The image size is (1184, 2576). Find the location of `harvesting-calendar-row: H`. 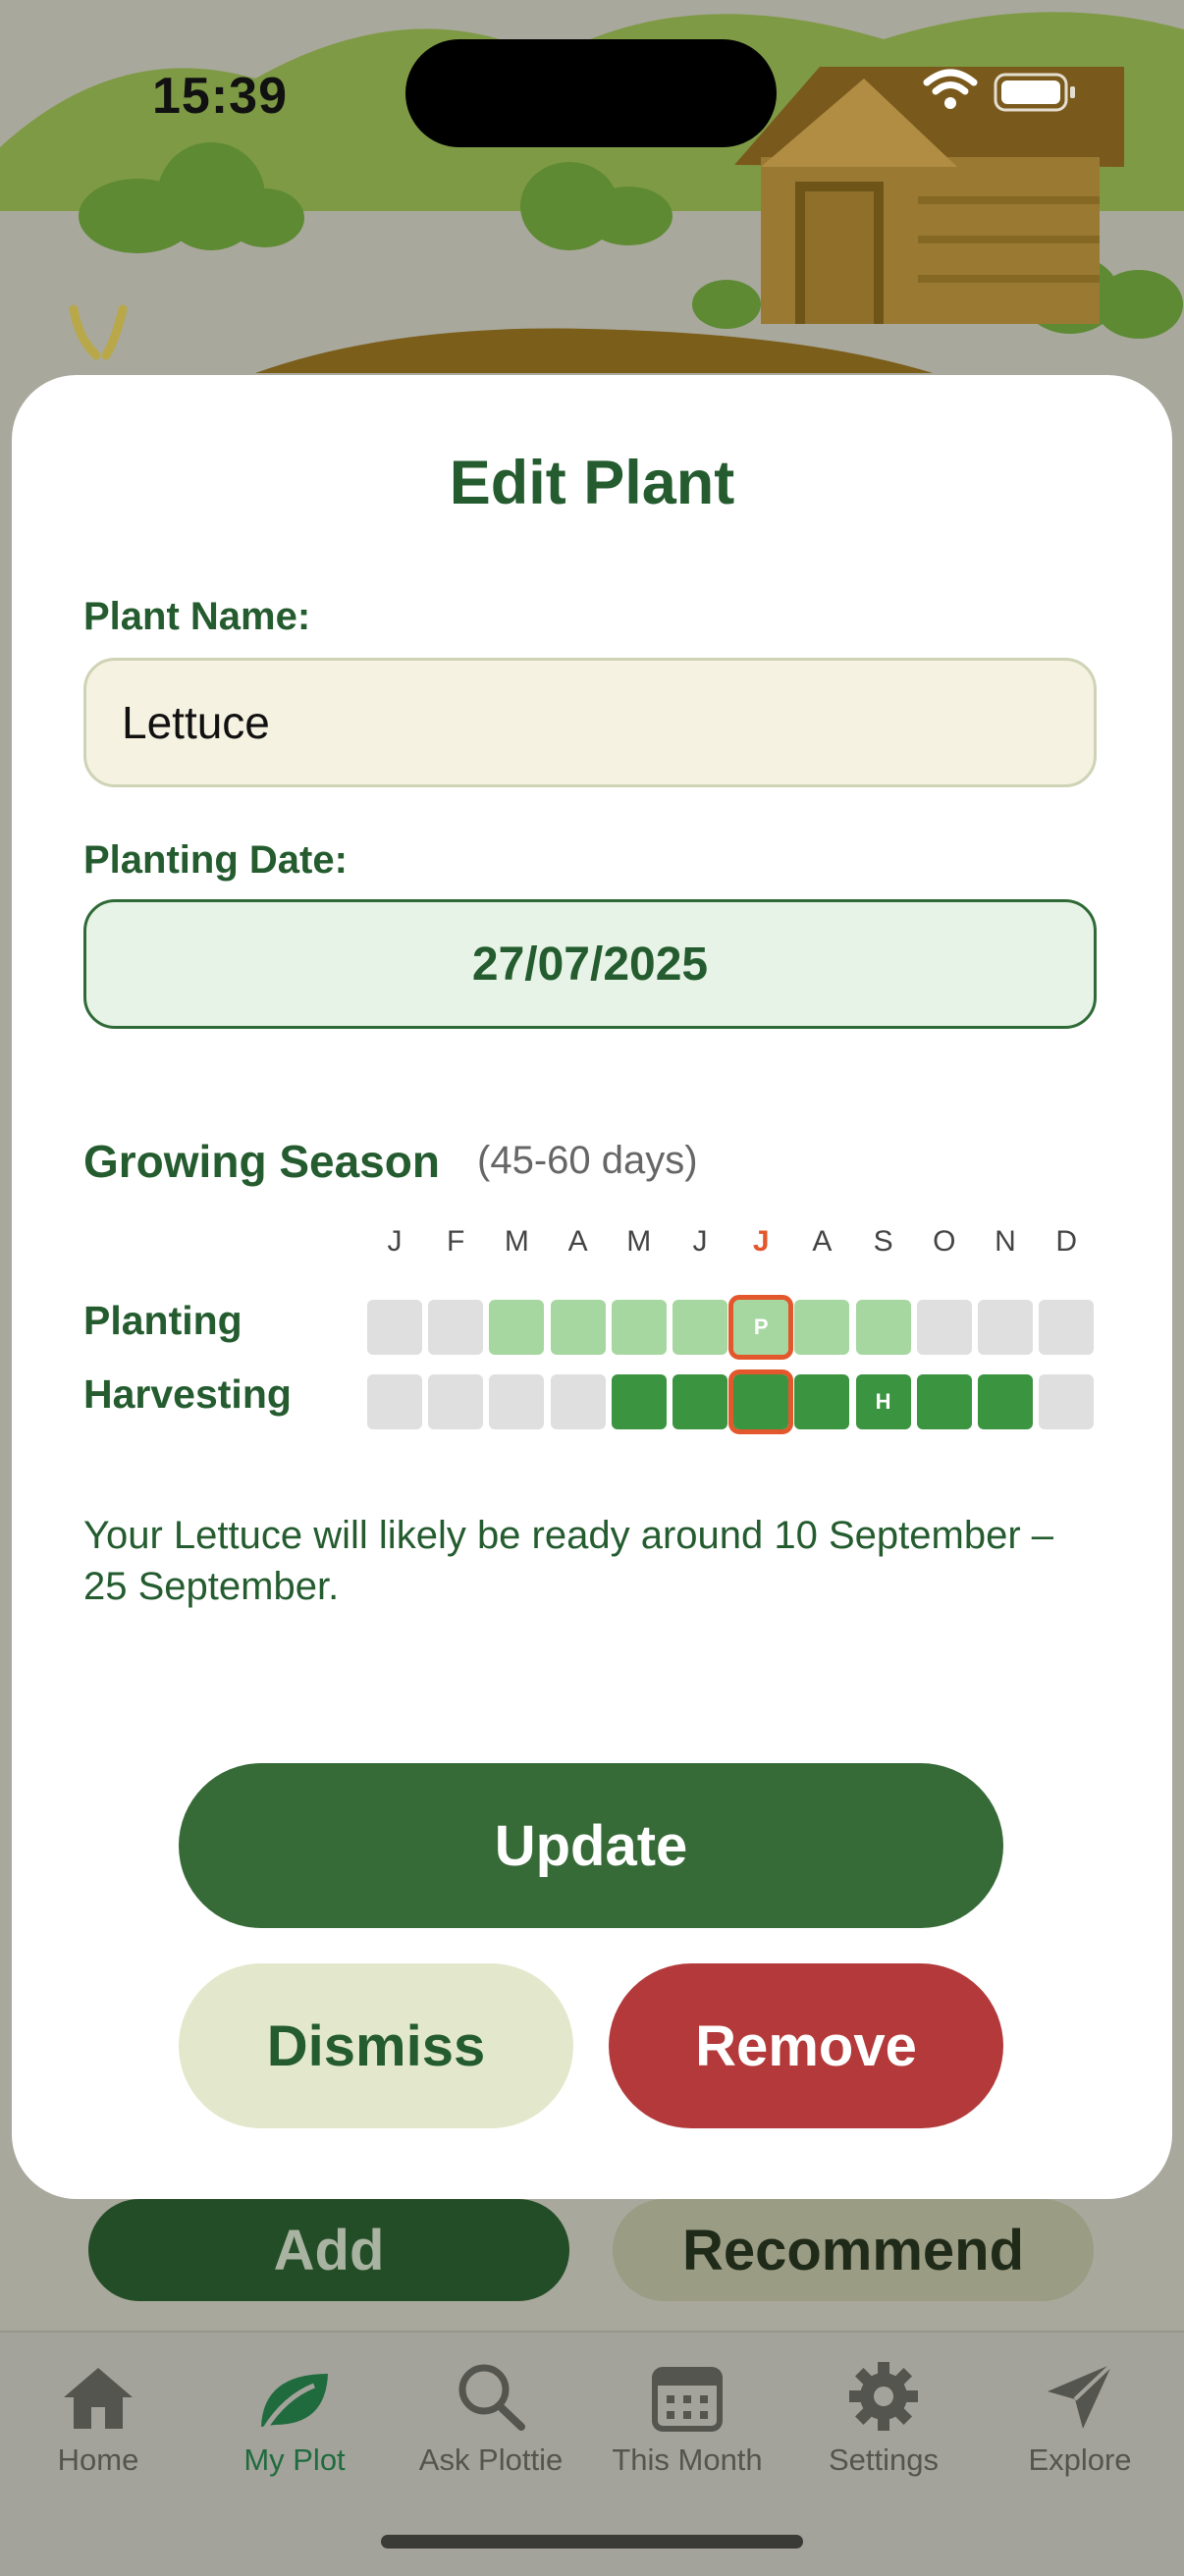

harvesting-calendar-row: H is located at coordinates (740, 1401).